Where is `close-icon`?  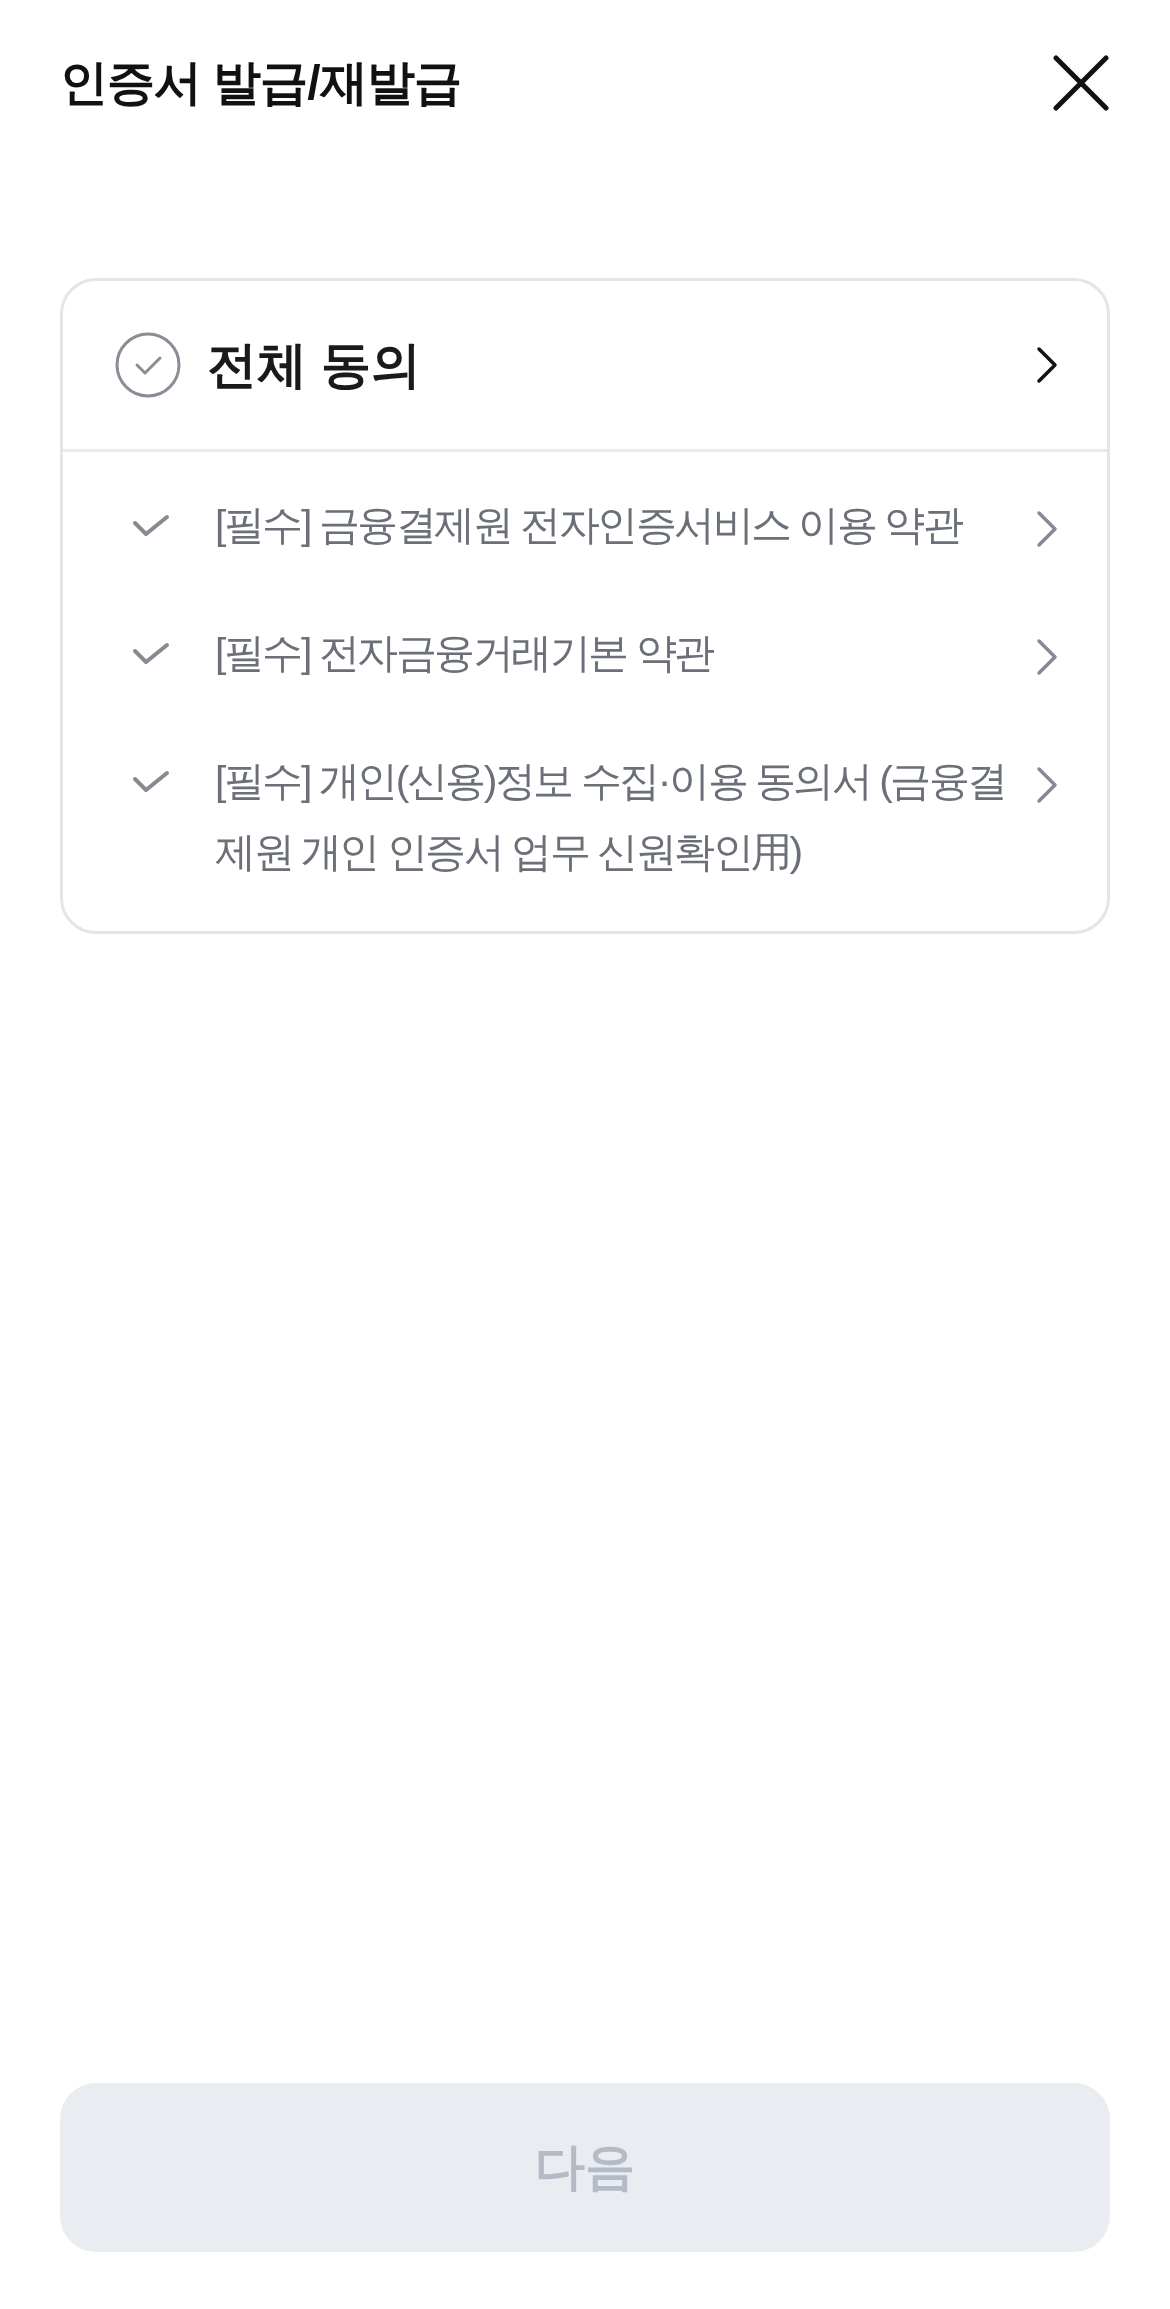 close-icon is located at coordinates (1081, 83).